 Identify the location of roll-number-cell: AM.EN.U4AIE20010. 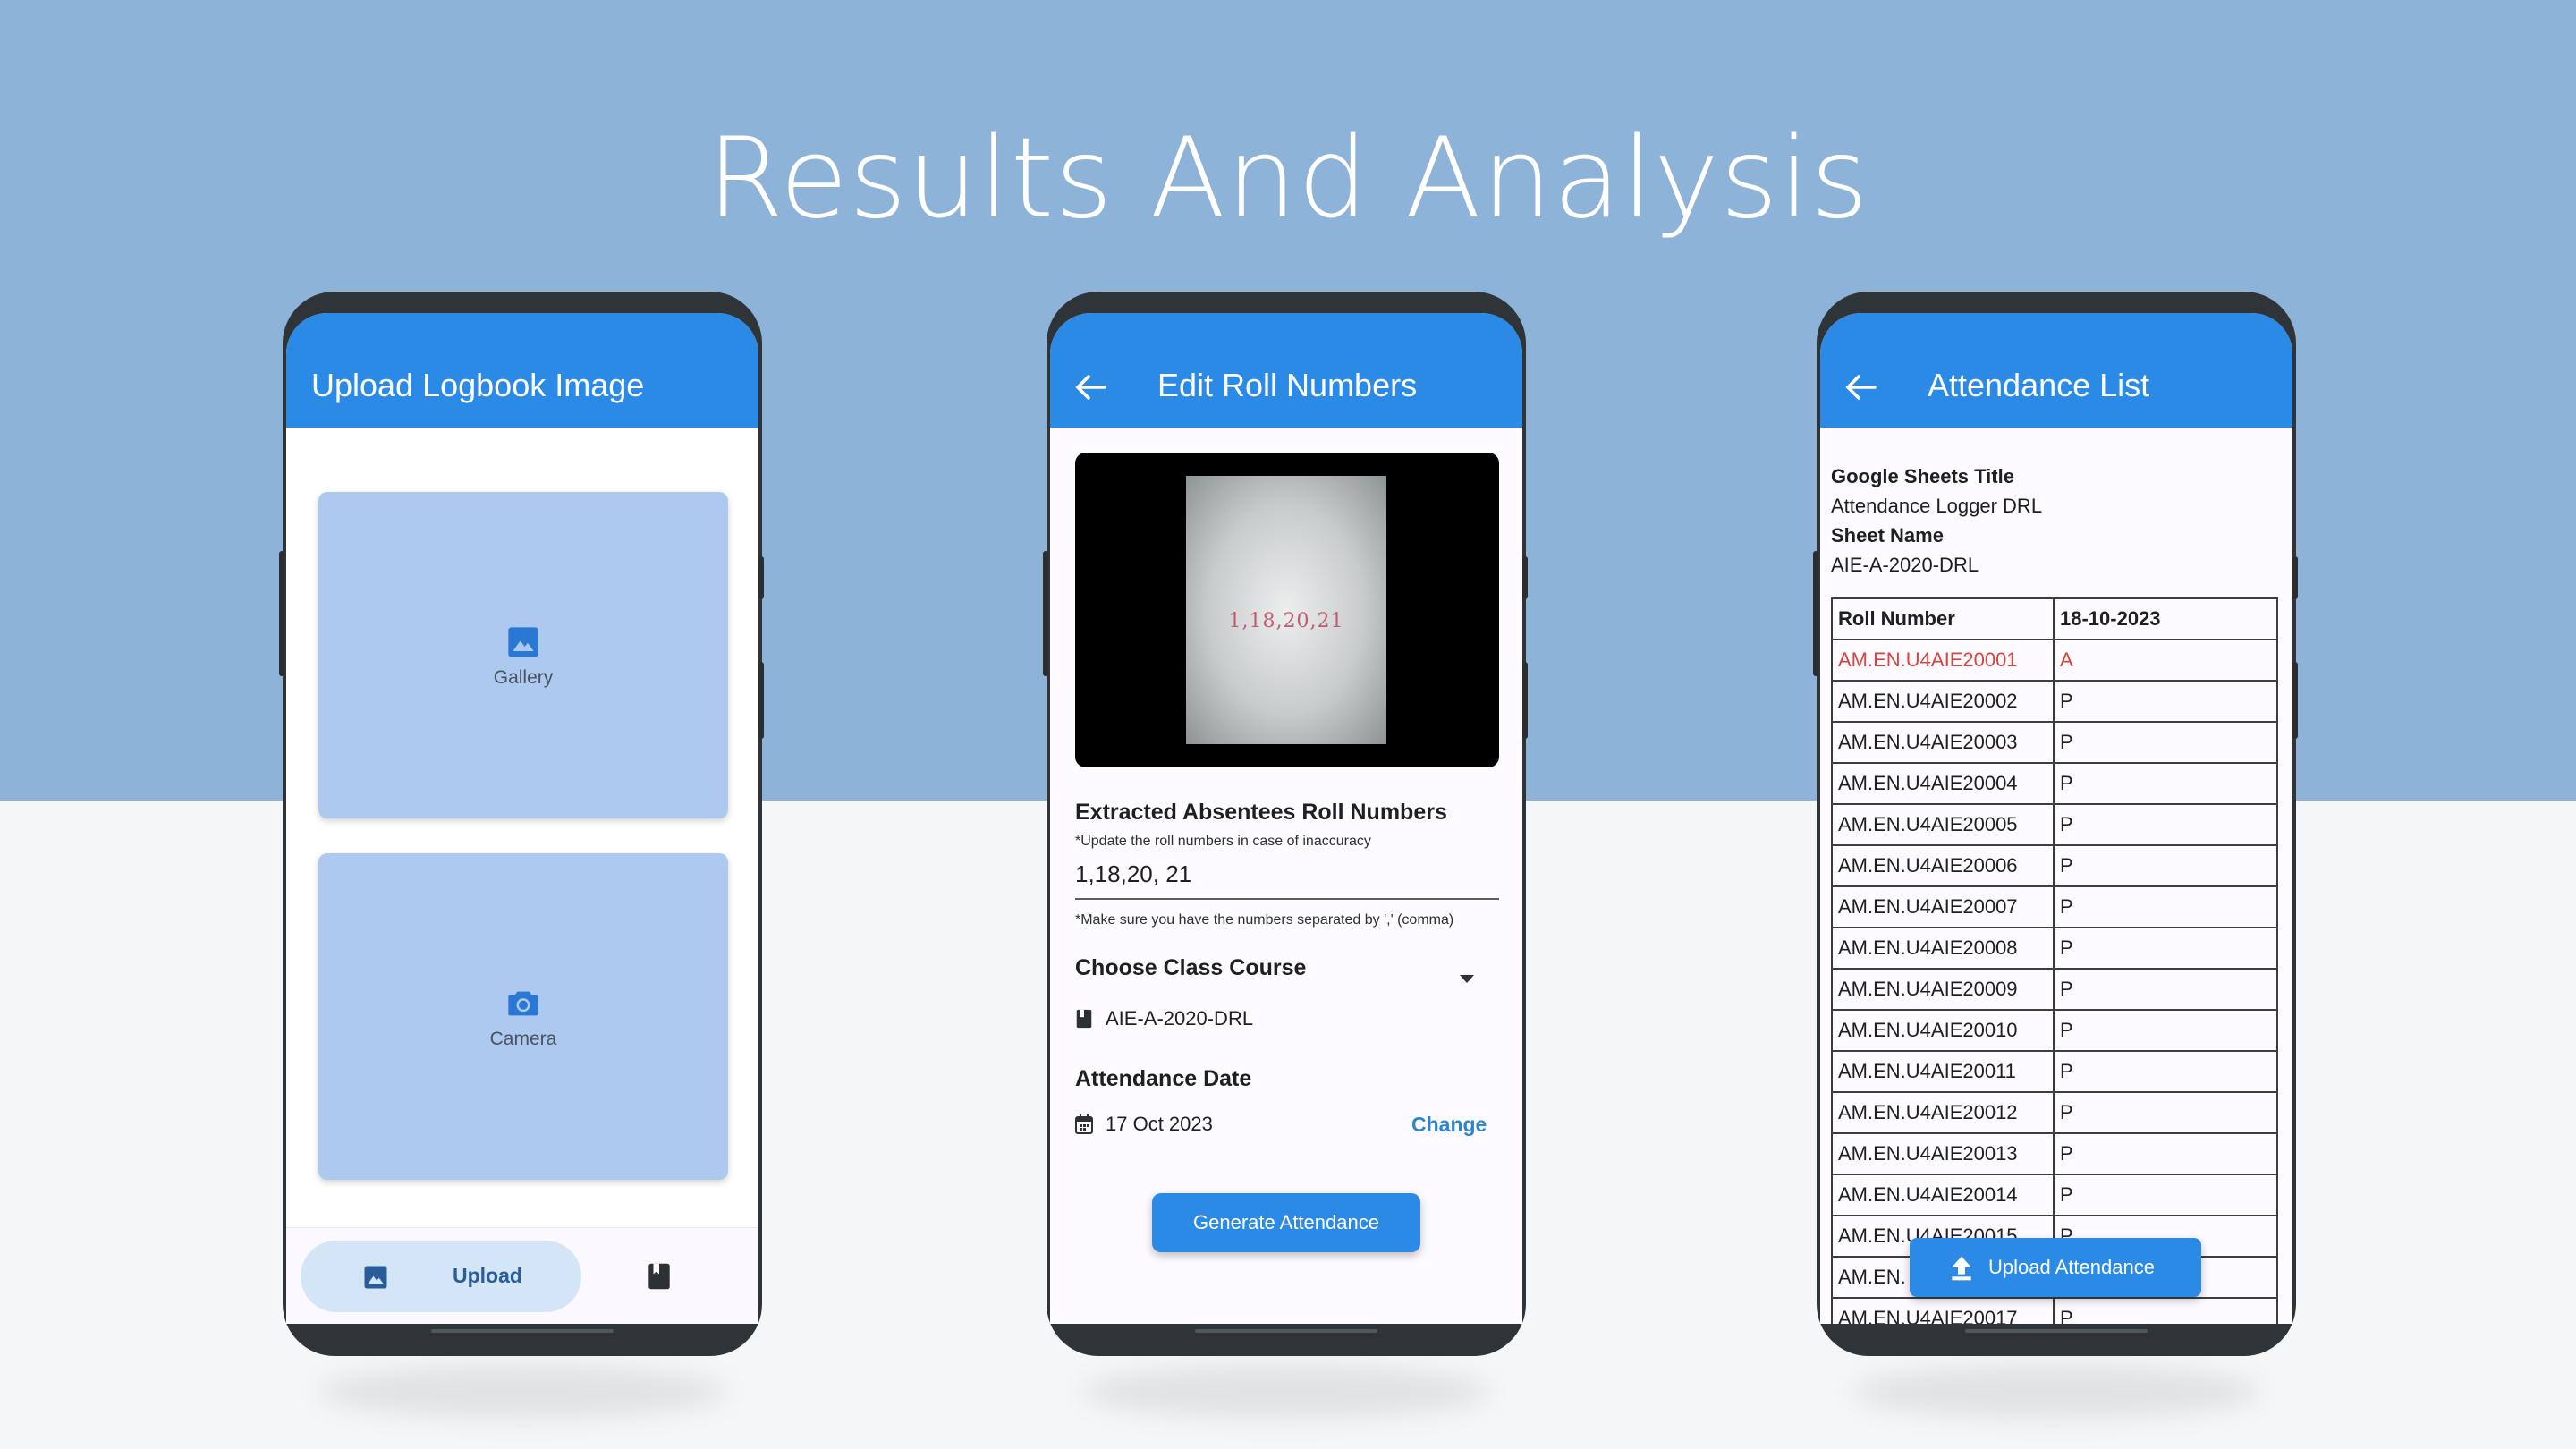
(1943, 1030).